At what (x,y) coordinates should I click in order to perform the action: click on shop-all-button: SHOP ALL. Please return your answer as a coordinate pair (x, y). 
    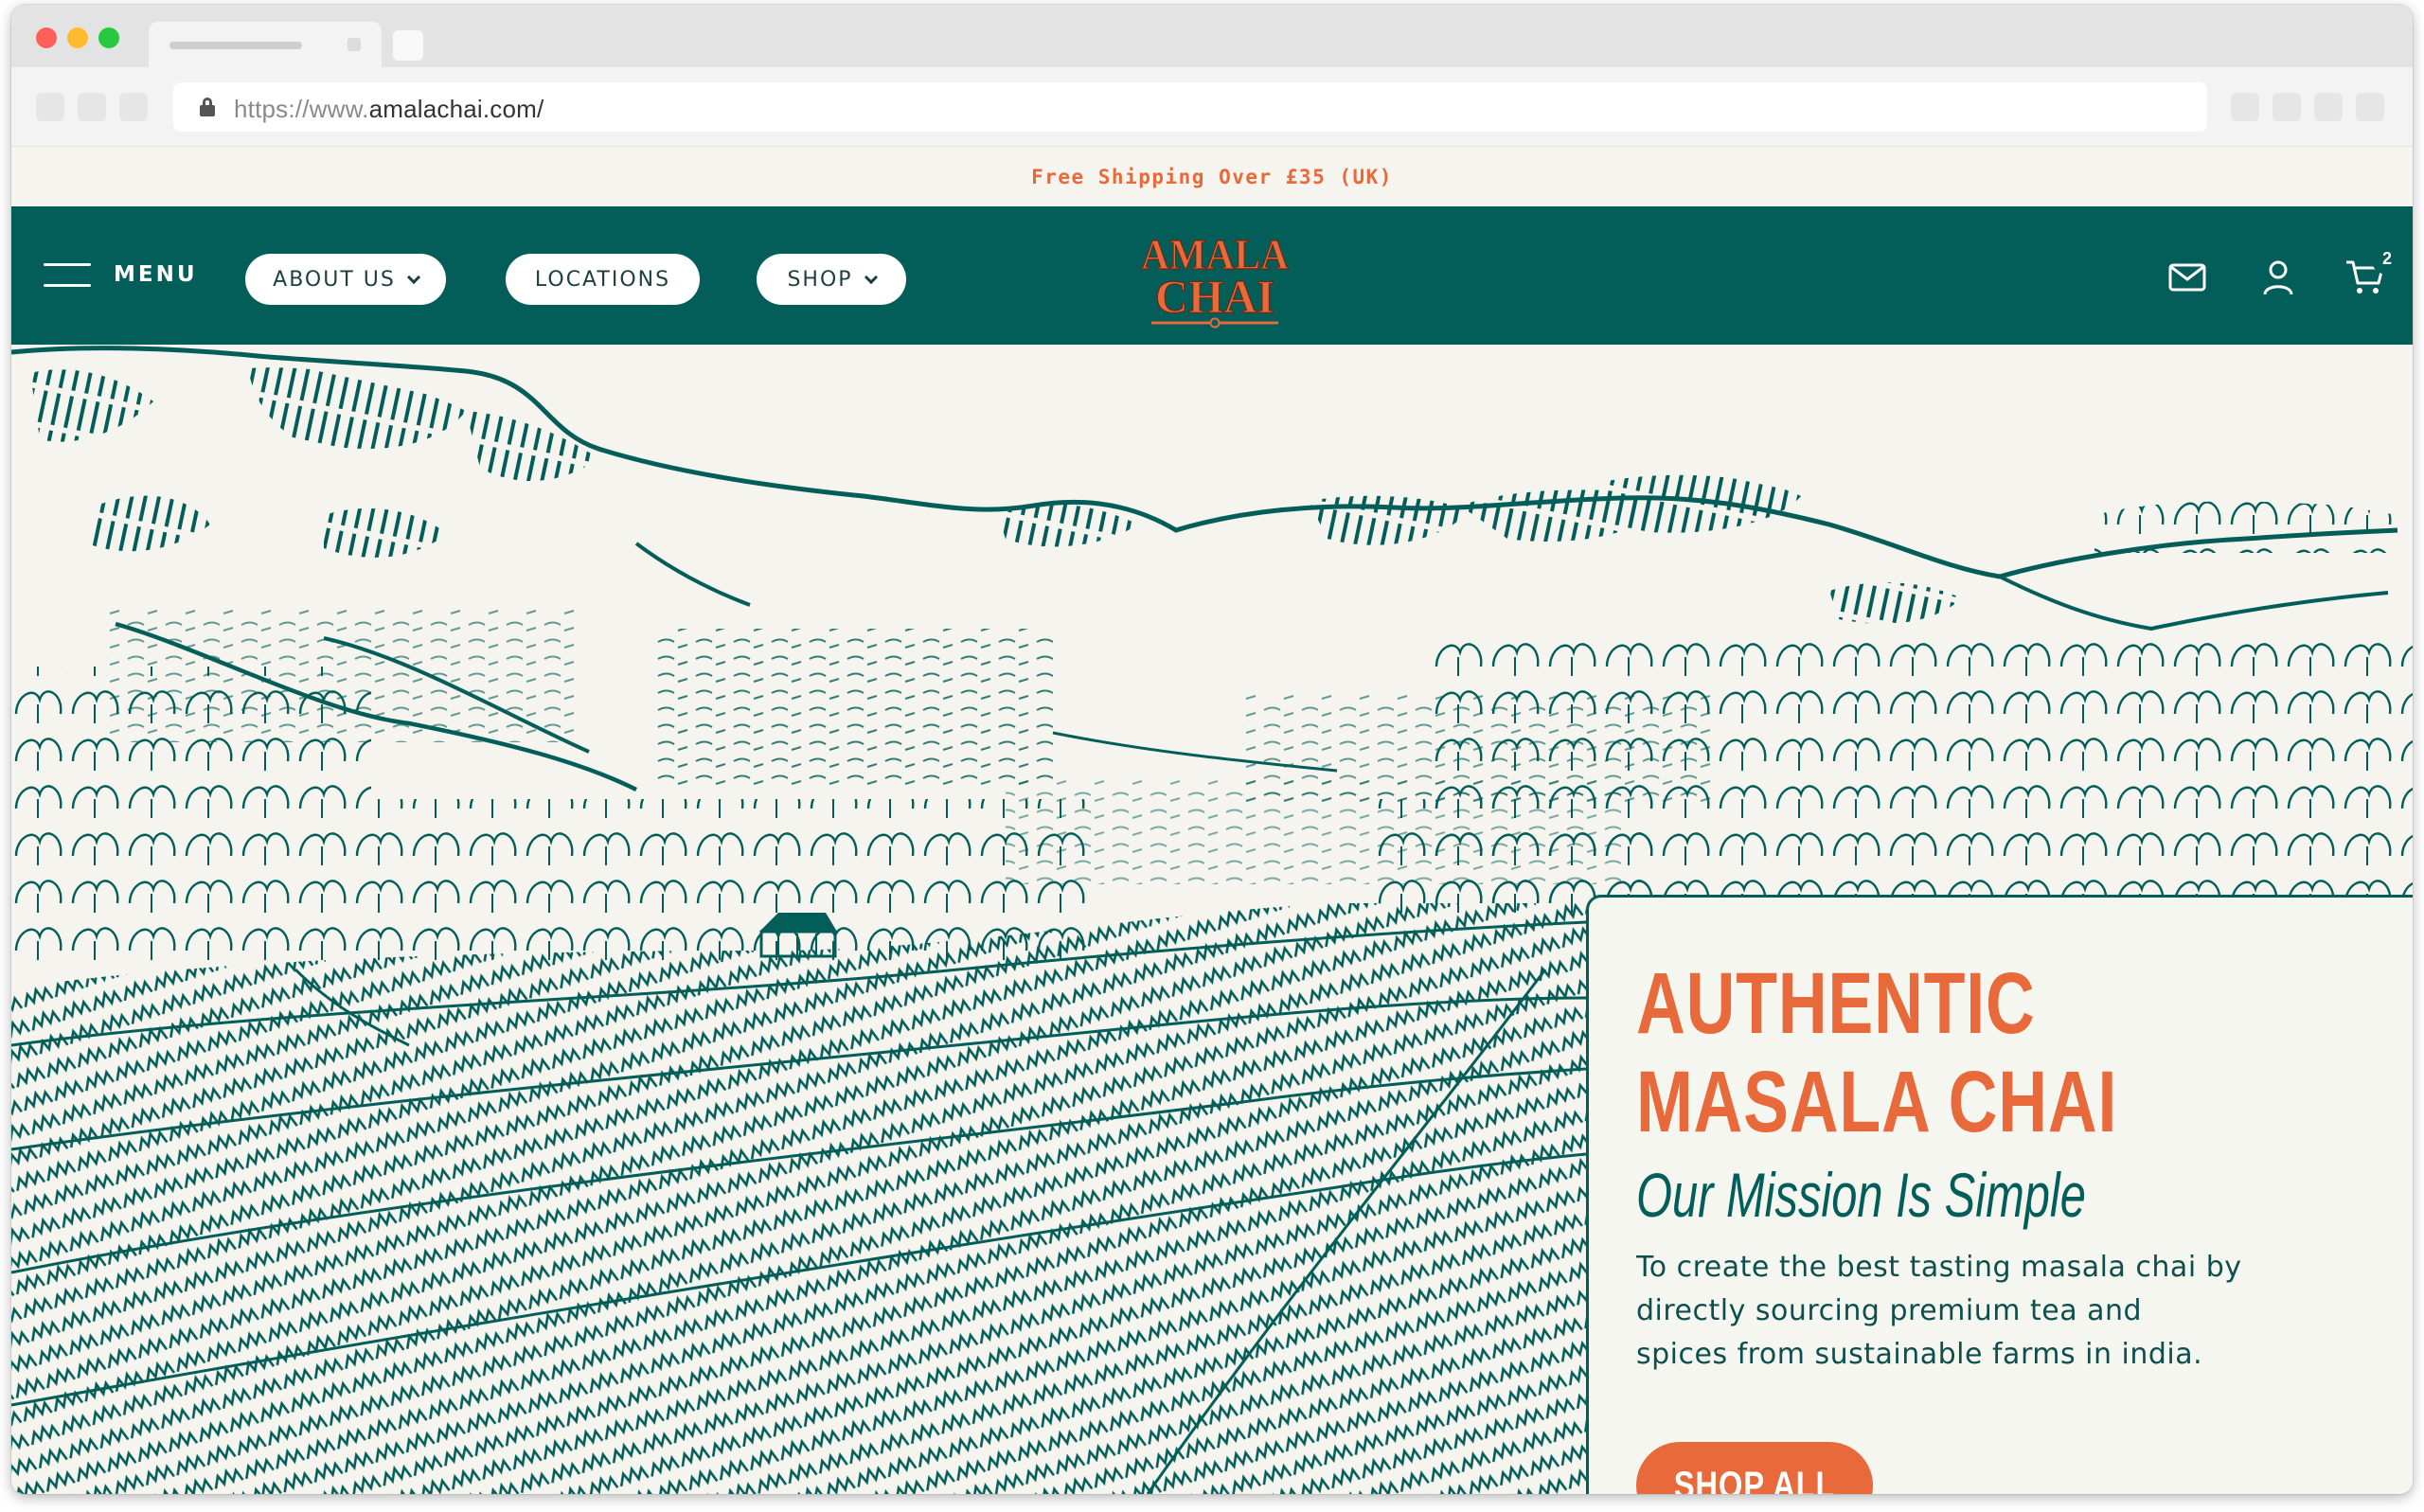
    Looking at the image, I should click on (1754, 1468).